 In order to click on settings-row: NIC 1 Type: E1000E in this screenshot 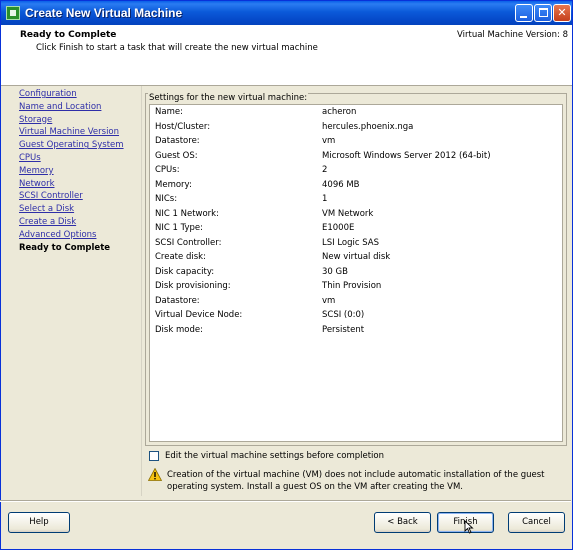, I will do `click(356, 228)`.